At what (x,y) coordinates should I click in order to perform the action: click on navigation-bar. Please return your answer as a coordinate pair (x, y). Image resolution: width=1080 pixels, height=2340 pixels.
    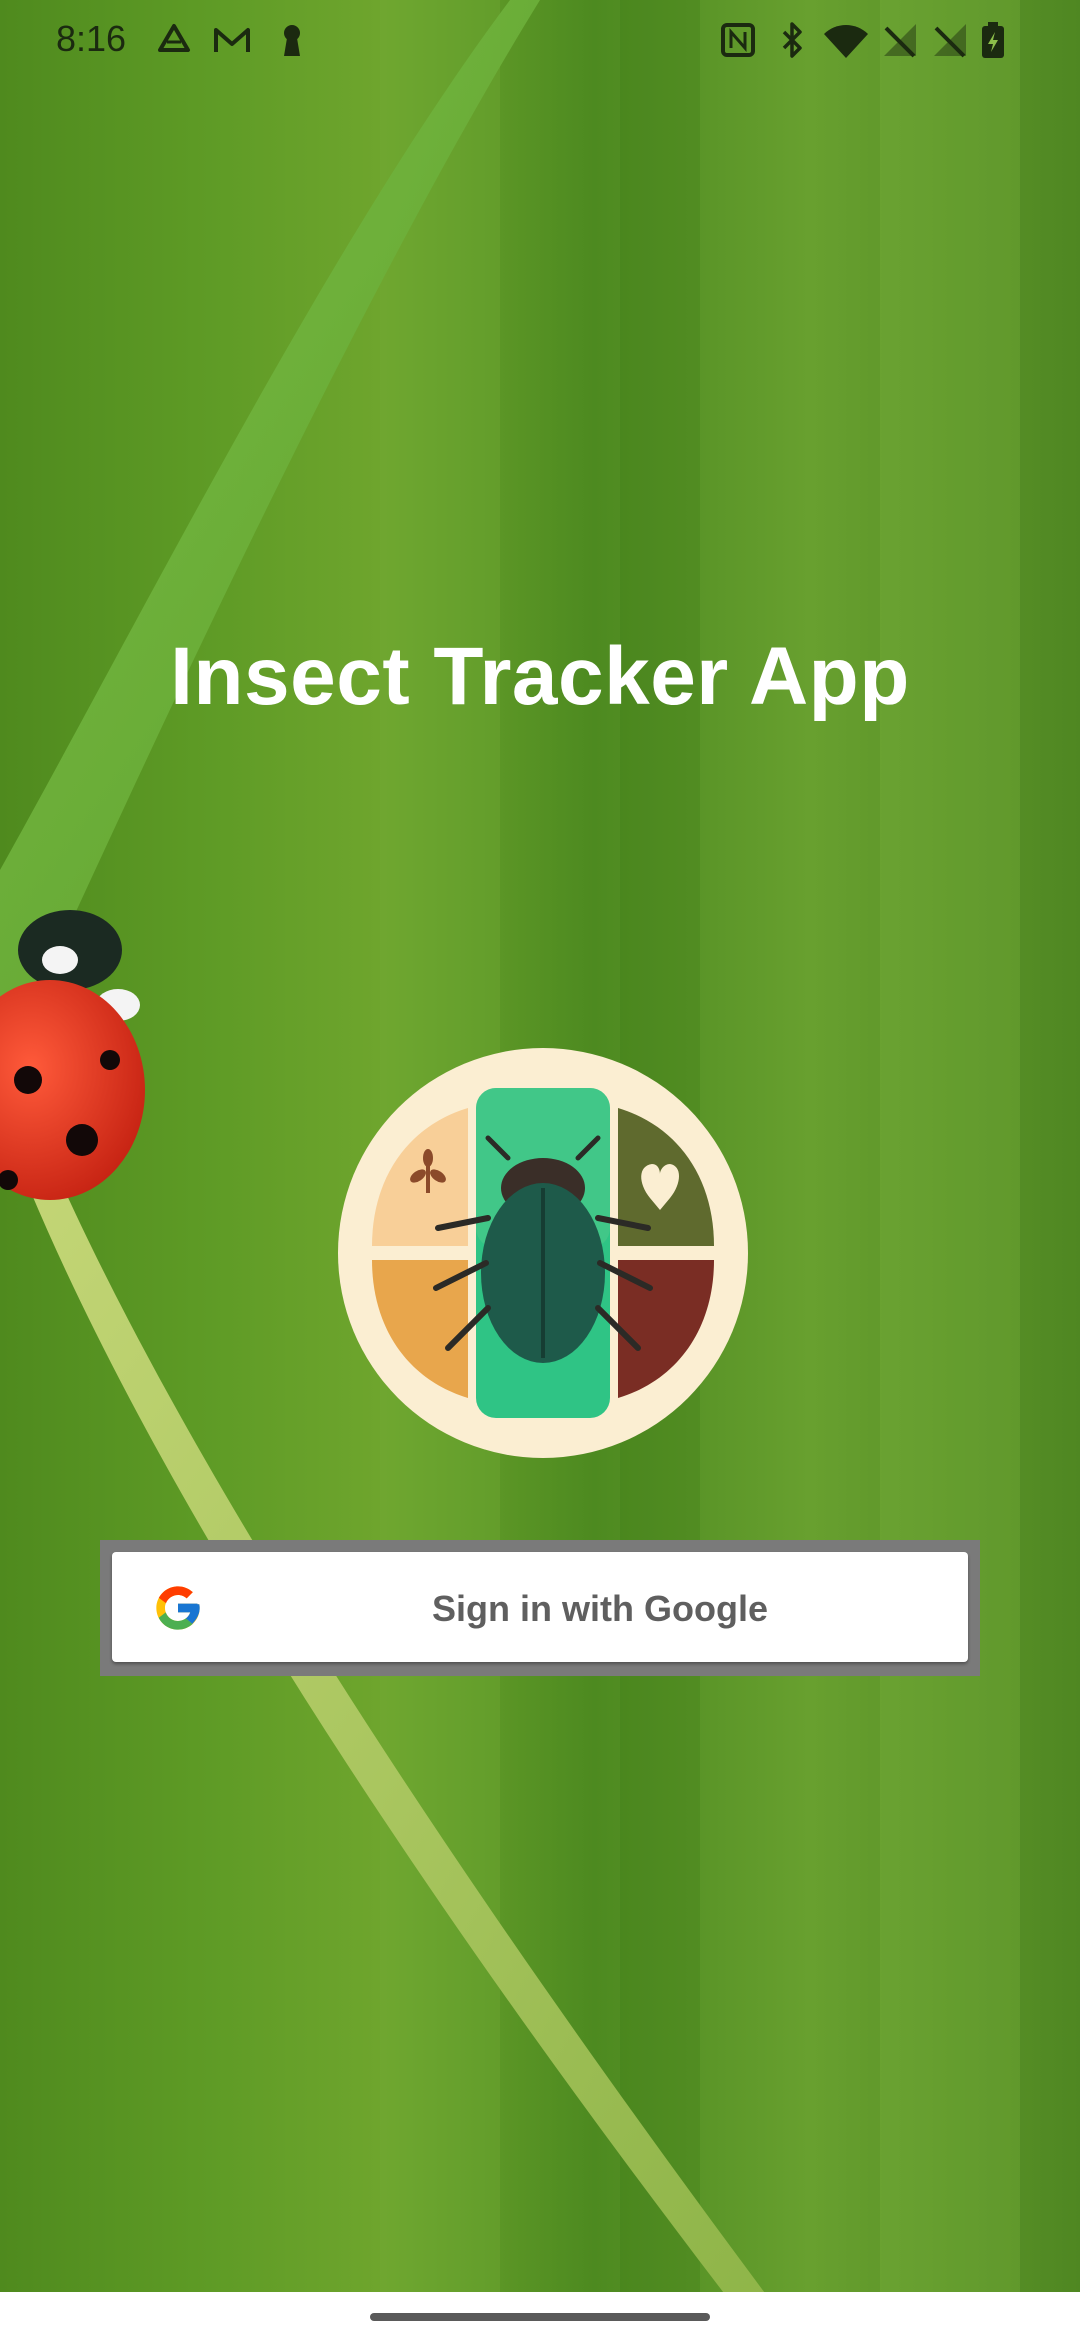
    Looking at the image, I should click on (540, 2316).